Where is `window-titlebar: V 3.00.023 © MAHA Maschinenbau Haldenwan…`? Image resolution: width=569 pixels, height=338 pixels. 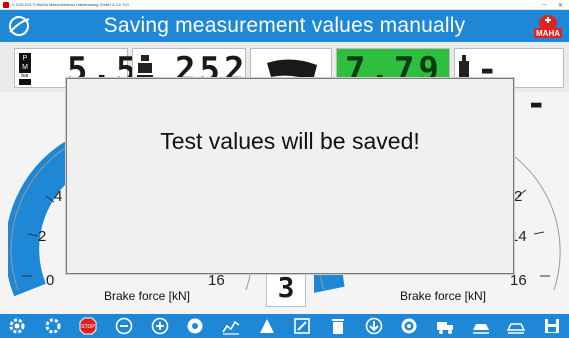 window-titlebar: V 3.00.023 © MAHA Maschinenbau Haldenwan… is located at coordinates (284, 5).